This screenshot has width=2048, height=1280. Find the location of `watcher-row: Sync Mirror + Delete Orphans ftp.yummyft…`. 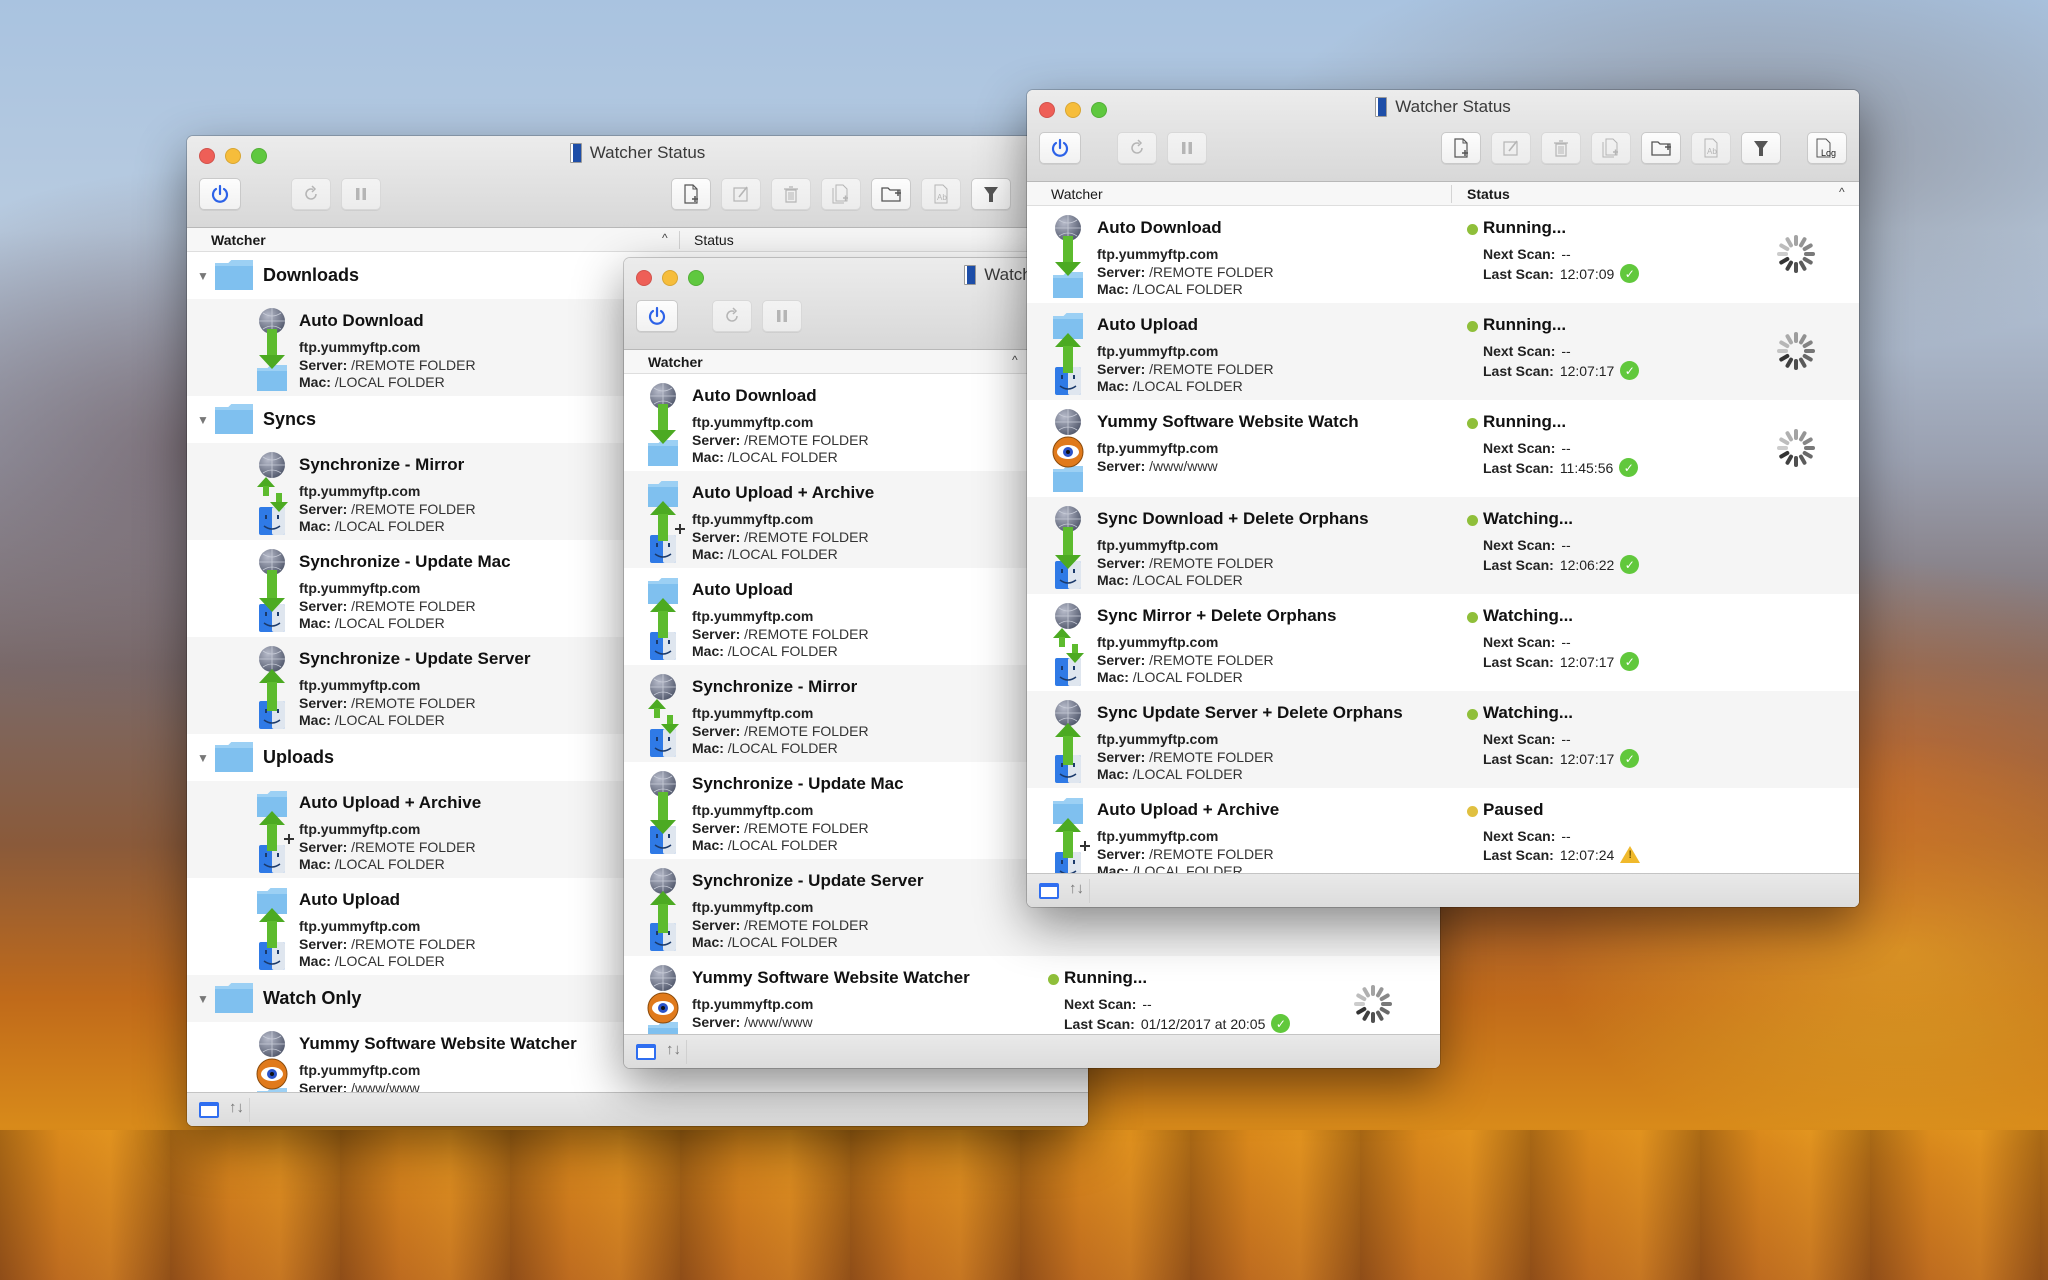

watcher-row: Sync Mirror + Delete Orphans ftp.yummyft… is located at coordinates (1443, 642).